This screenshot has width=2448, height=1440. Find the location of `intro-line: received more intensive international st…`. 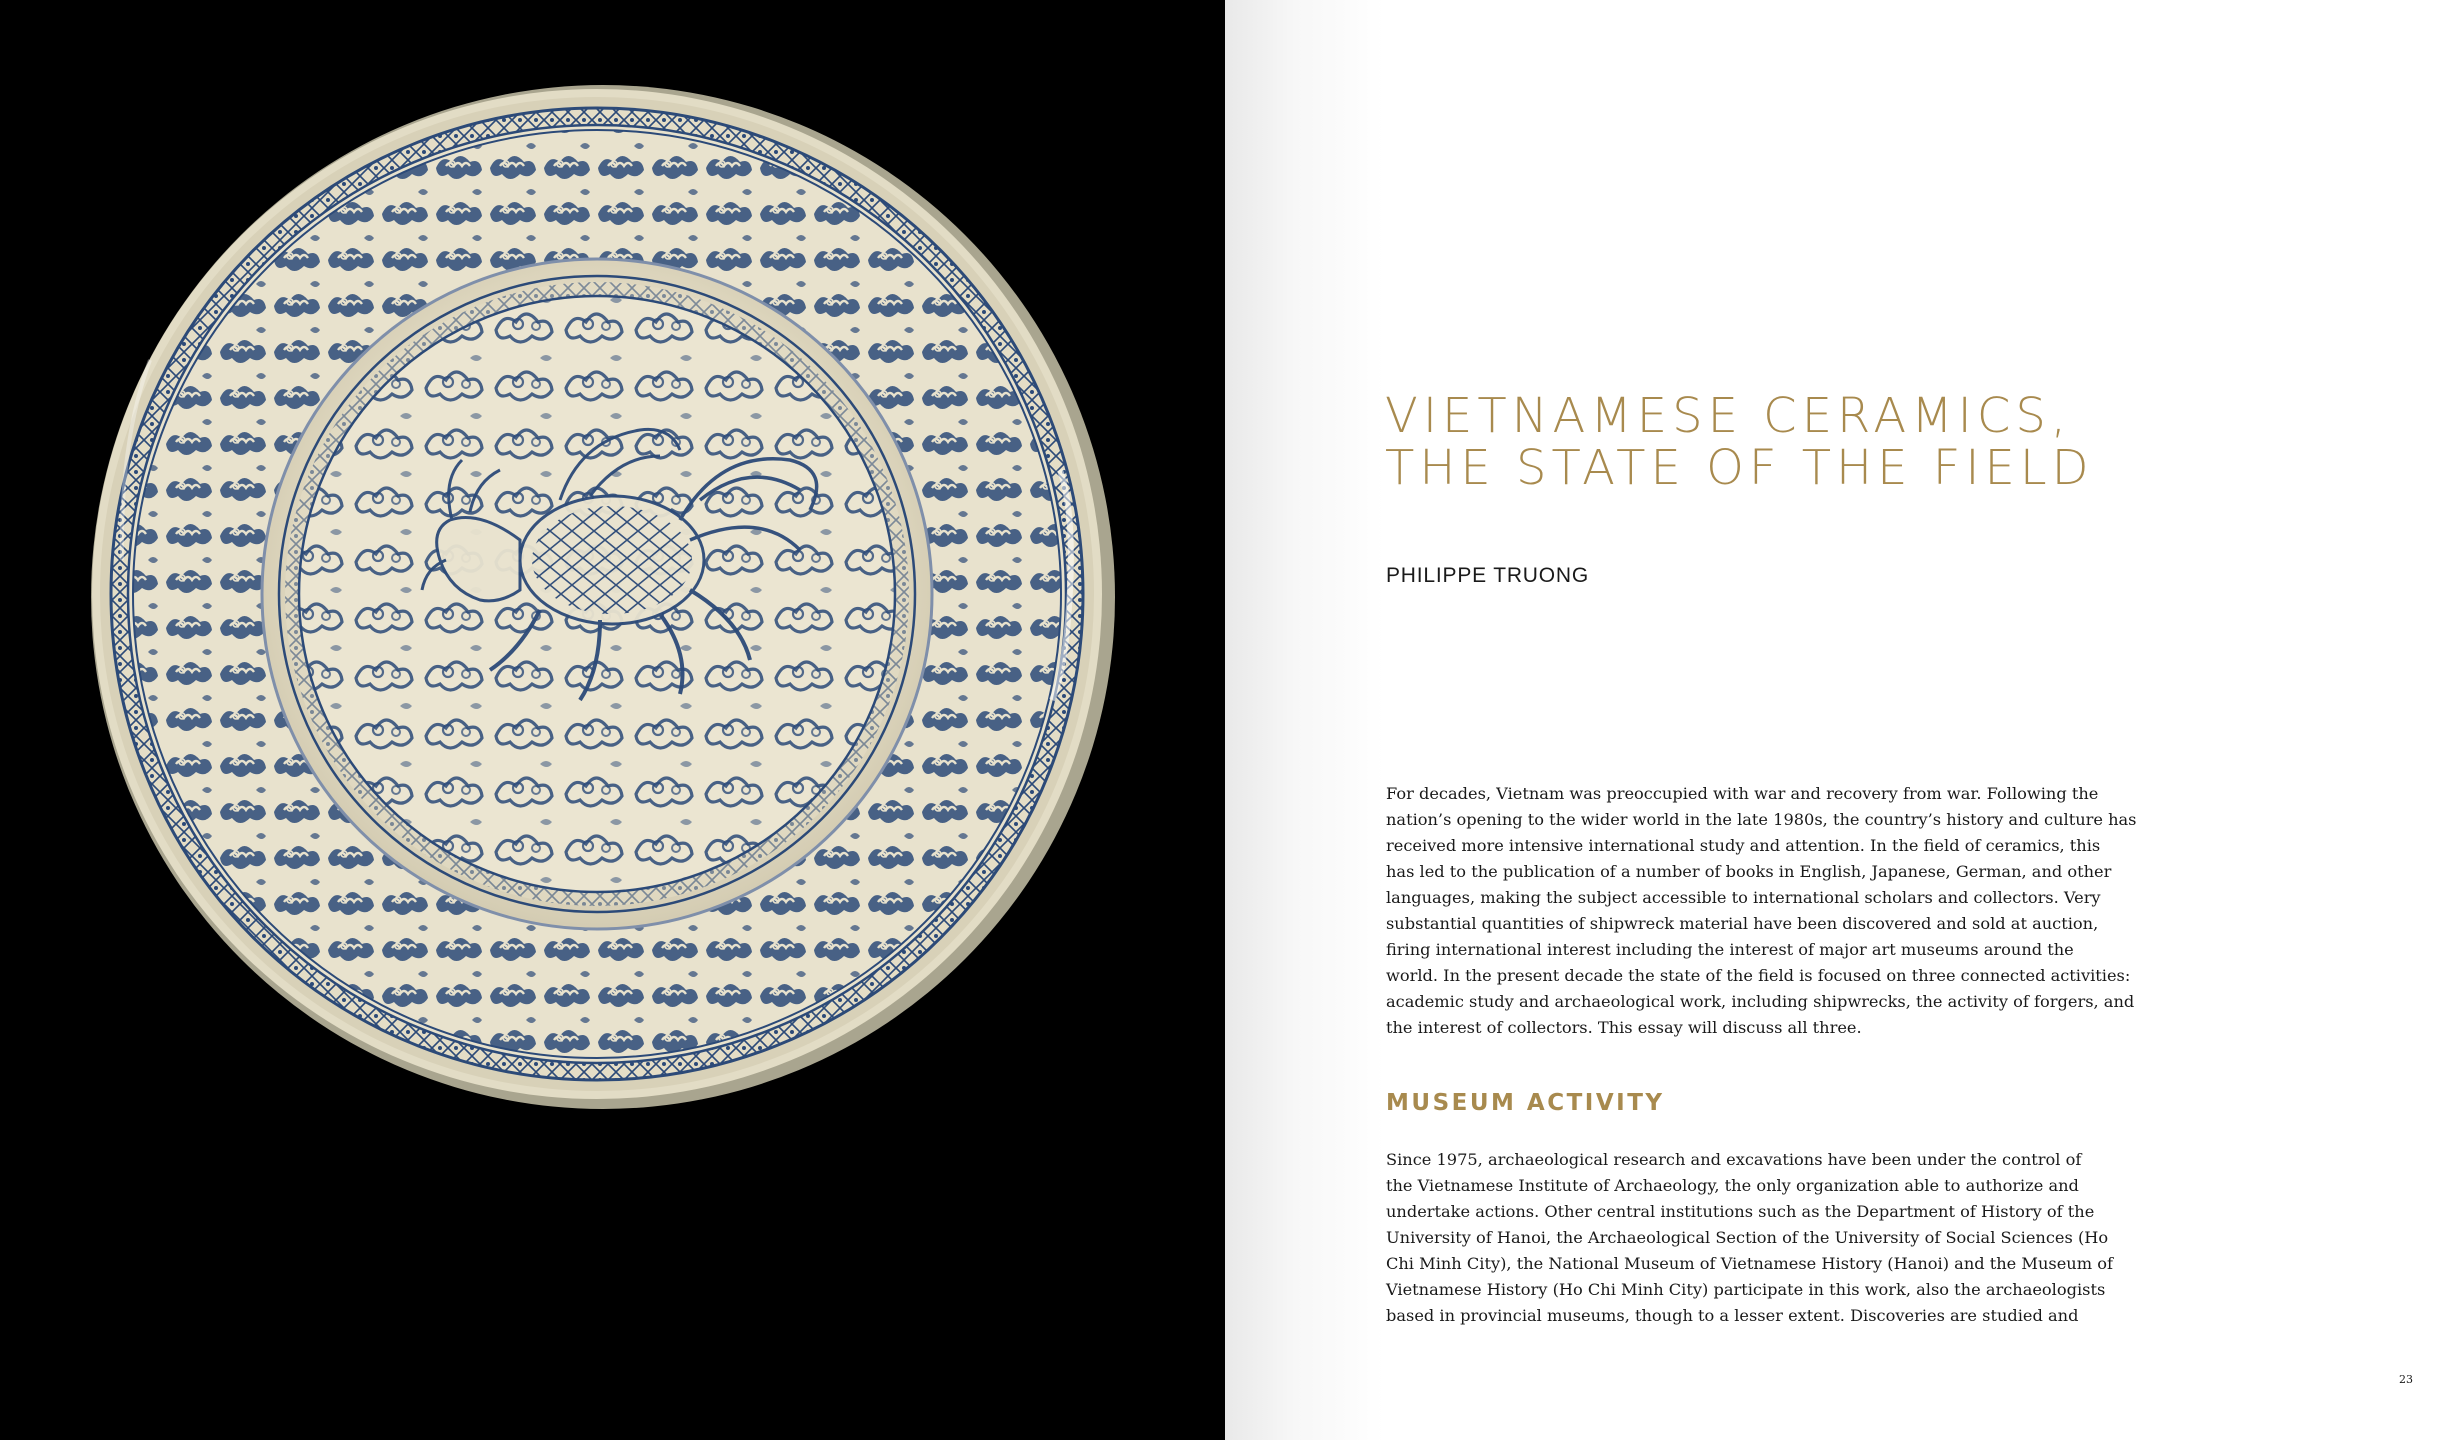

intro-line: received more intensive international st… is located at coordinates (1743, 845).